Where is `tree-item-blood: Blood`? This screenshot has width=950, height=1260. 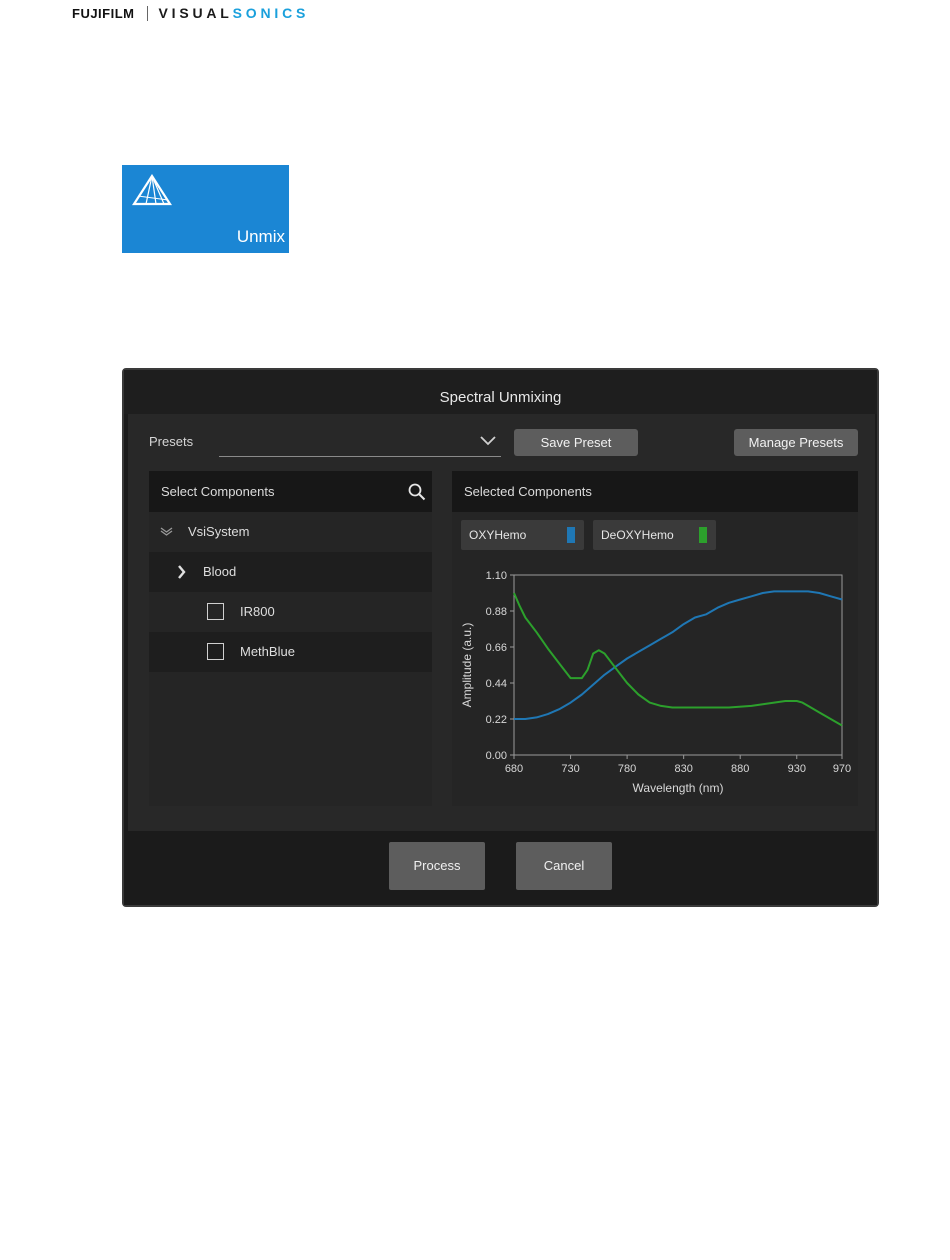
tree-item-blood: Blood is located at coordinates (290, 572).